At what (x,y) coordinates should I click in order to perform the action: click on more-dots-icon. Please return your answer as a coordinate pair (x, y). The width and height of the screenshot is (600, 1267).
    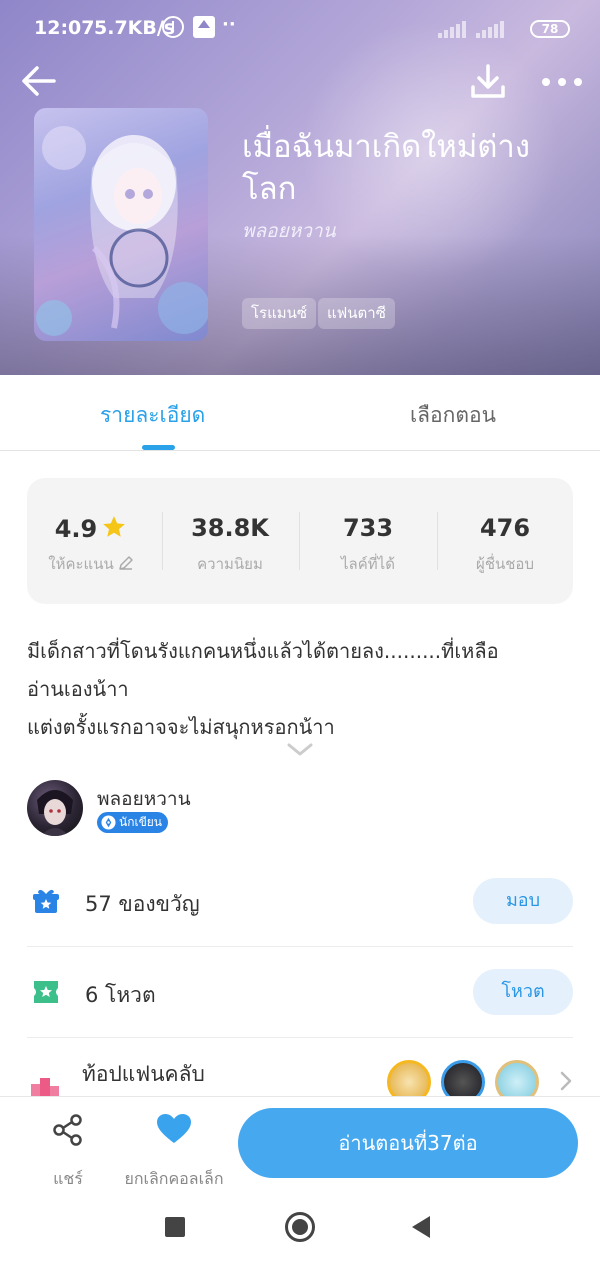
    Looking at the image, I should click on (562, 82).